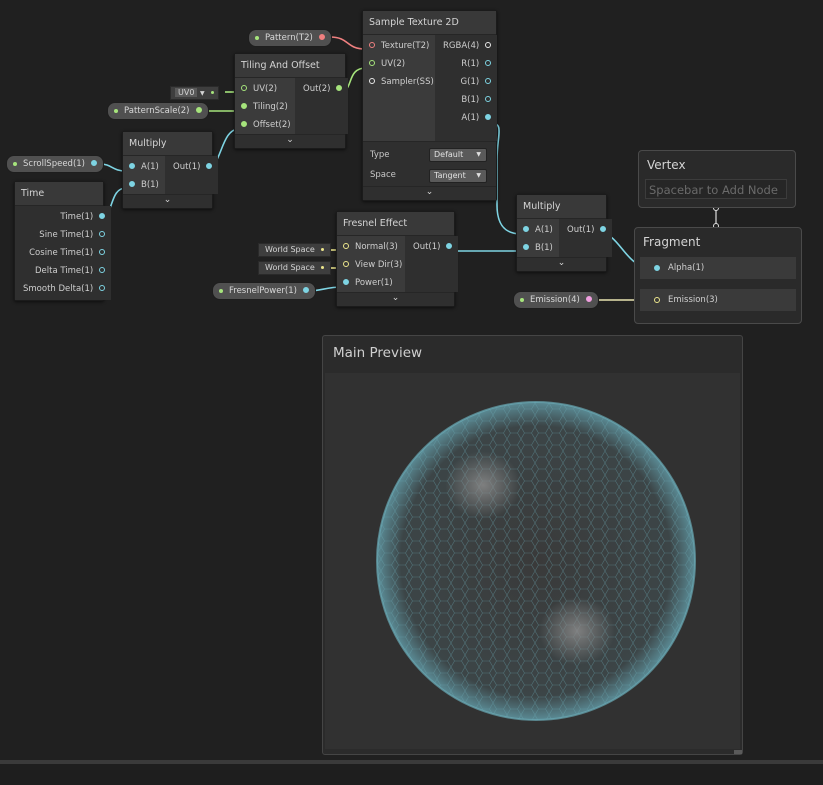 The height and width of the screenshot is (785, 823). What do you see at coordinates (158, 111) in the screenshot?
I see `patternscale-property-node: PatternScale(2)` at bounding box center [158, 111].